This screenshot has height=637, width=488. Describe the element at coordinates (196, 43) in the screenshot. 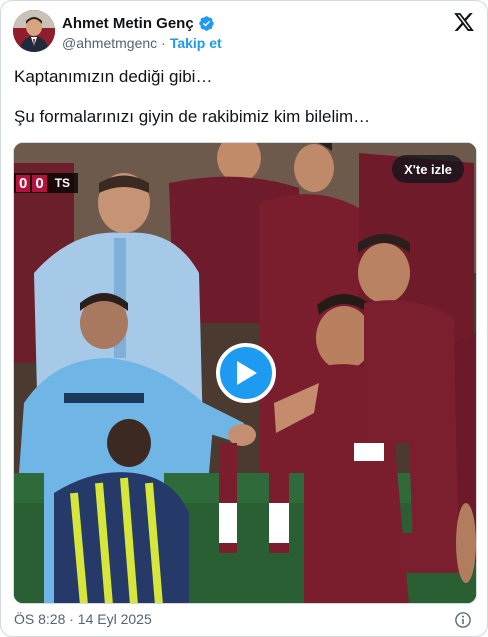

I see `follow-button: Takip et` at that location.